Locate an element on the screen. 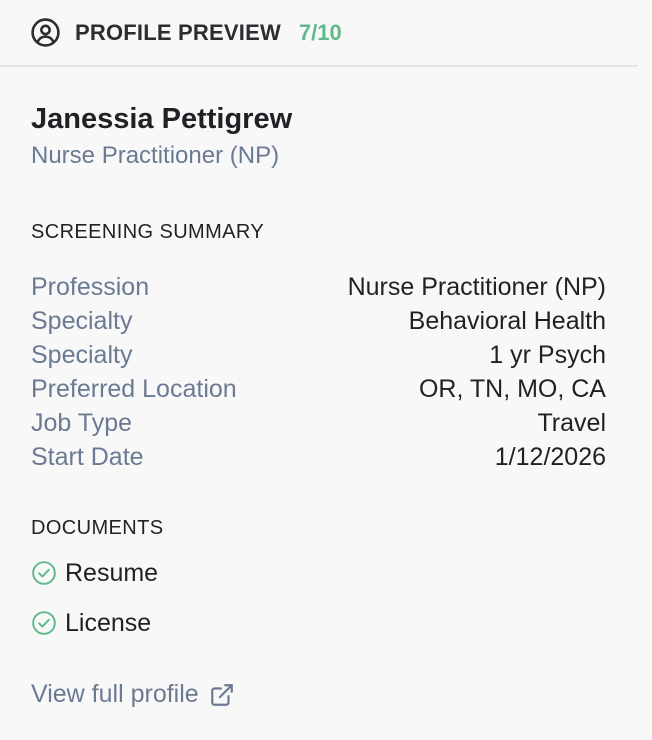  summary-row-specialty: Specialty Behavioral Health is located at coordinates (318, 321).